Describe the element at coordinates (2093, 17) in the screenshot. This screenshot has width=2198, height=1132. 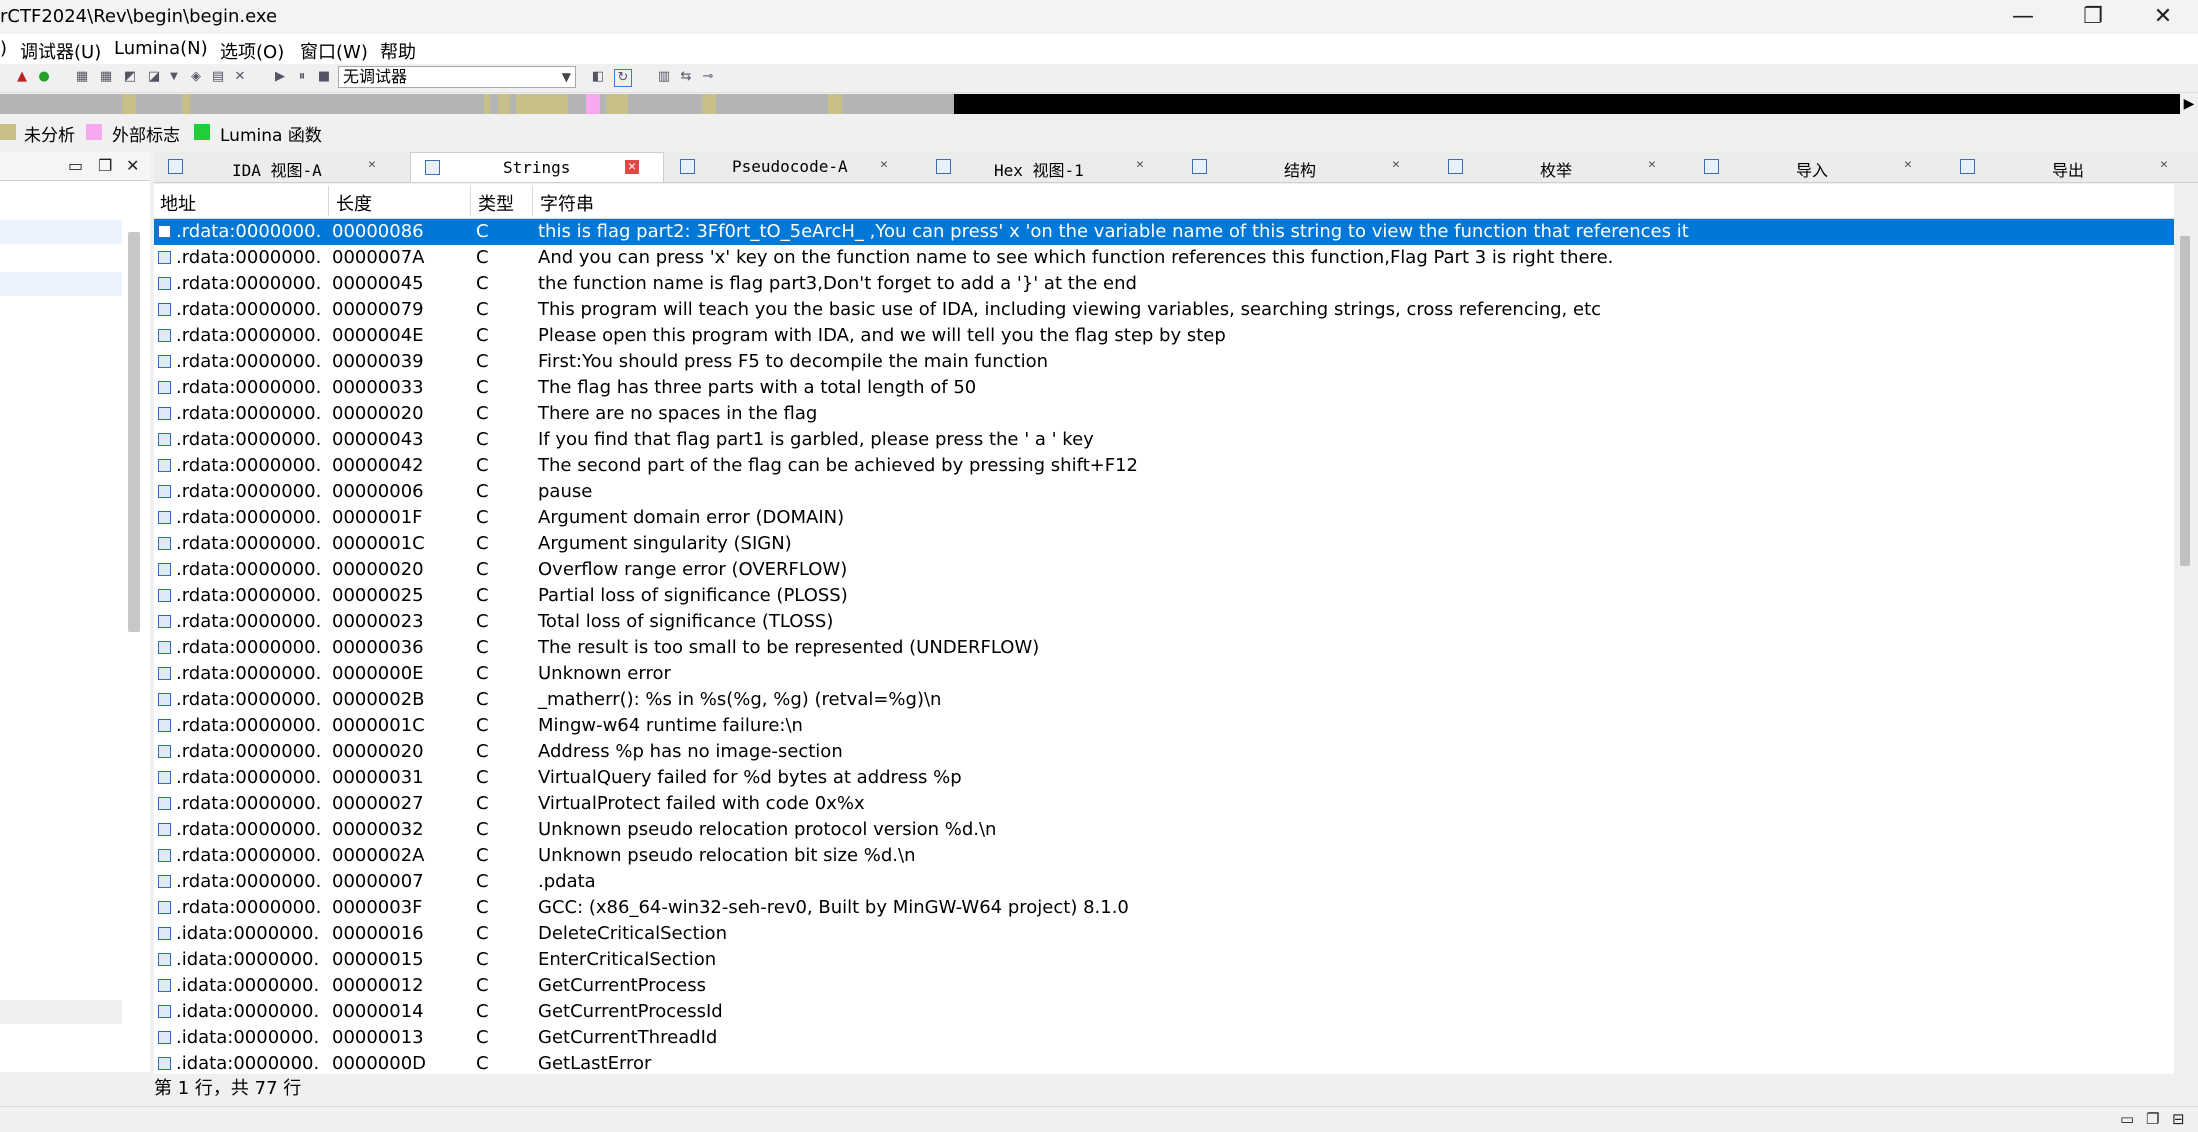
I see `maximize-button: ❐` at that location.